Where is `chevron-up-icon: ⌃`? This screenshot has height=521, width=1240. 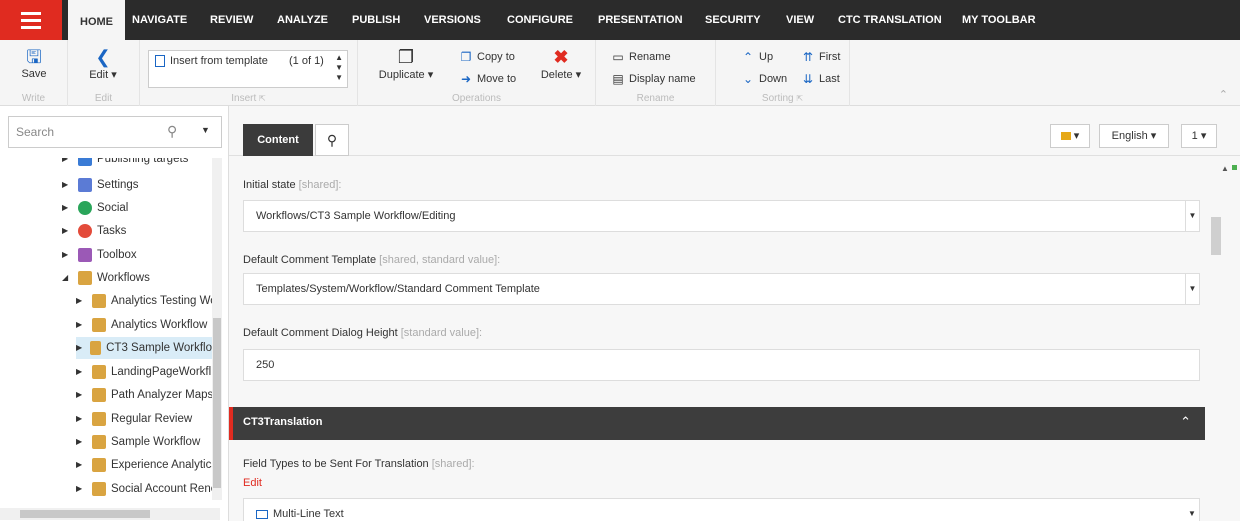
chevron-up-icon: ⌃ is located at coordinates (1185, 422).